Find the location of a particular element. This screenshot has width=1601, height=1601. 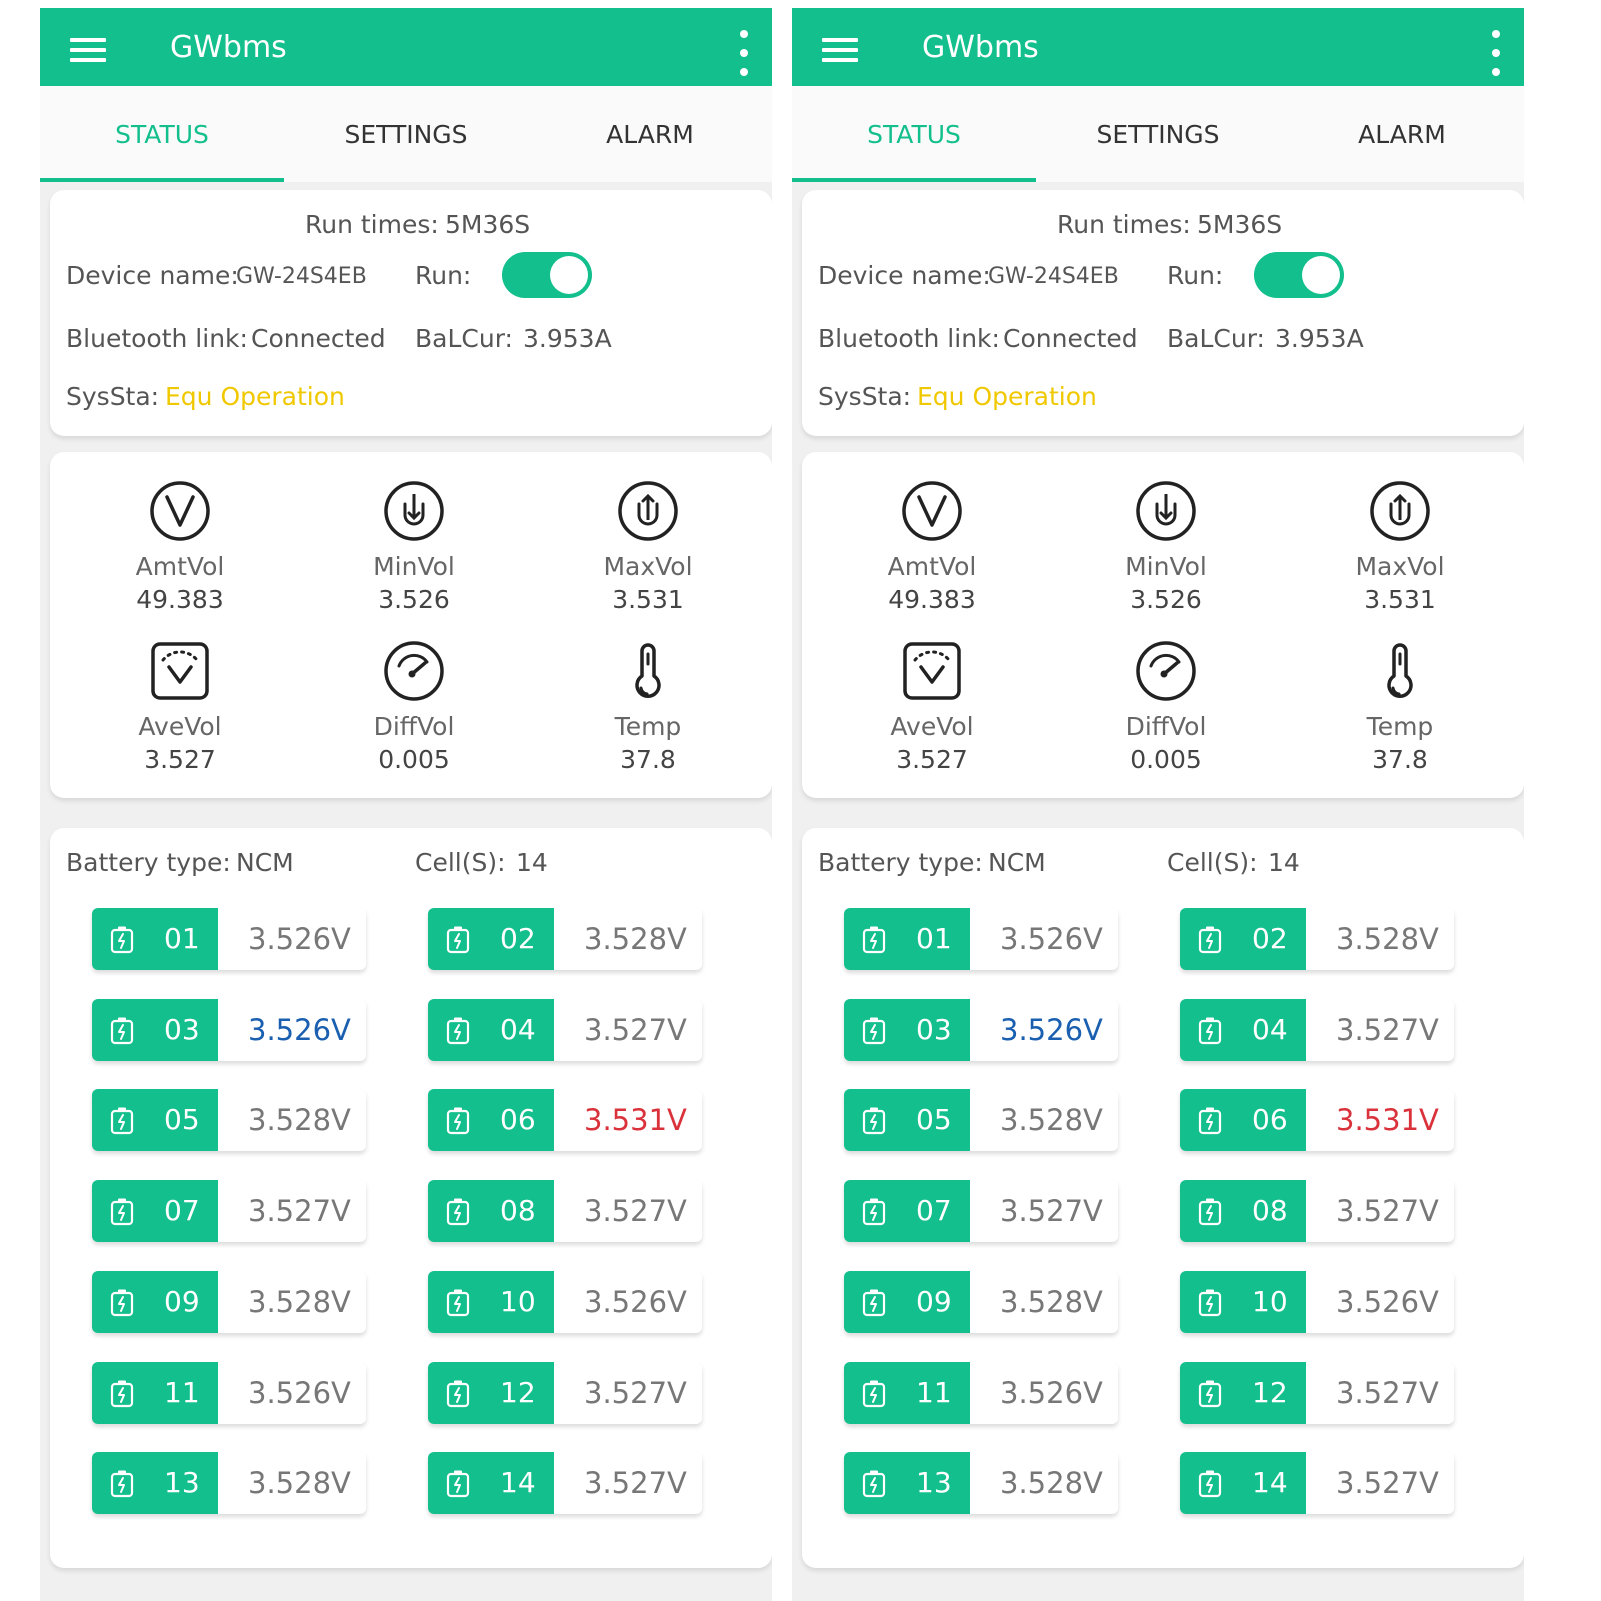

cell-number: 05 is located at coordinates (934, 1120).